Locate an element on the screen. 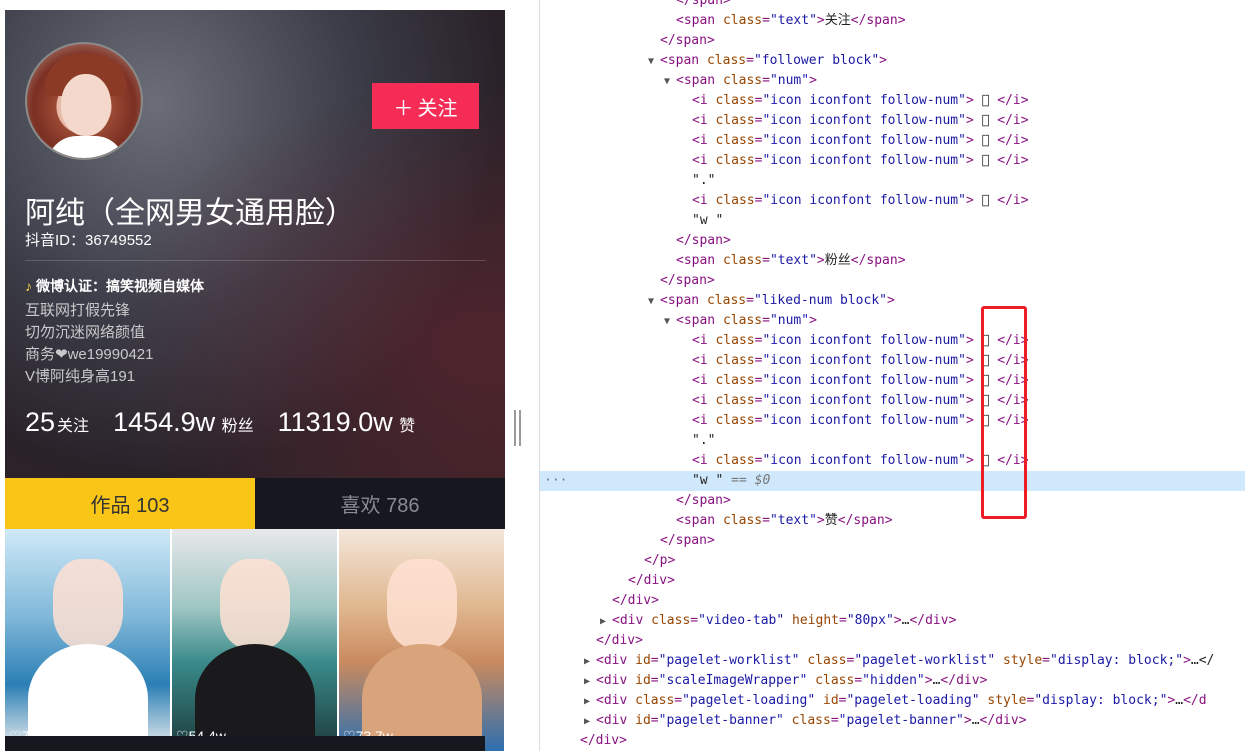 The image size is (1245, 751). verify-badge: ♪ 微博认证：搞笑视频自媒体 is located at coordinates (114, 286).